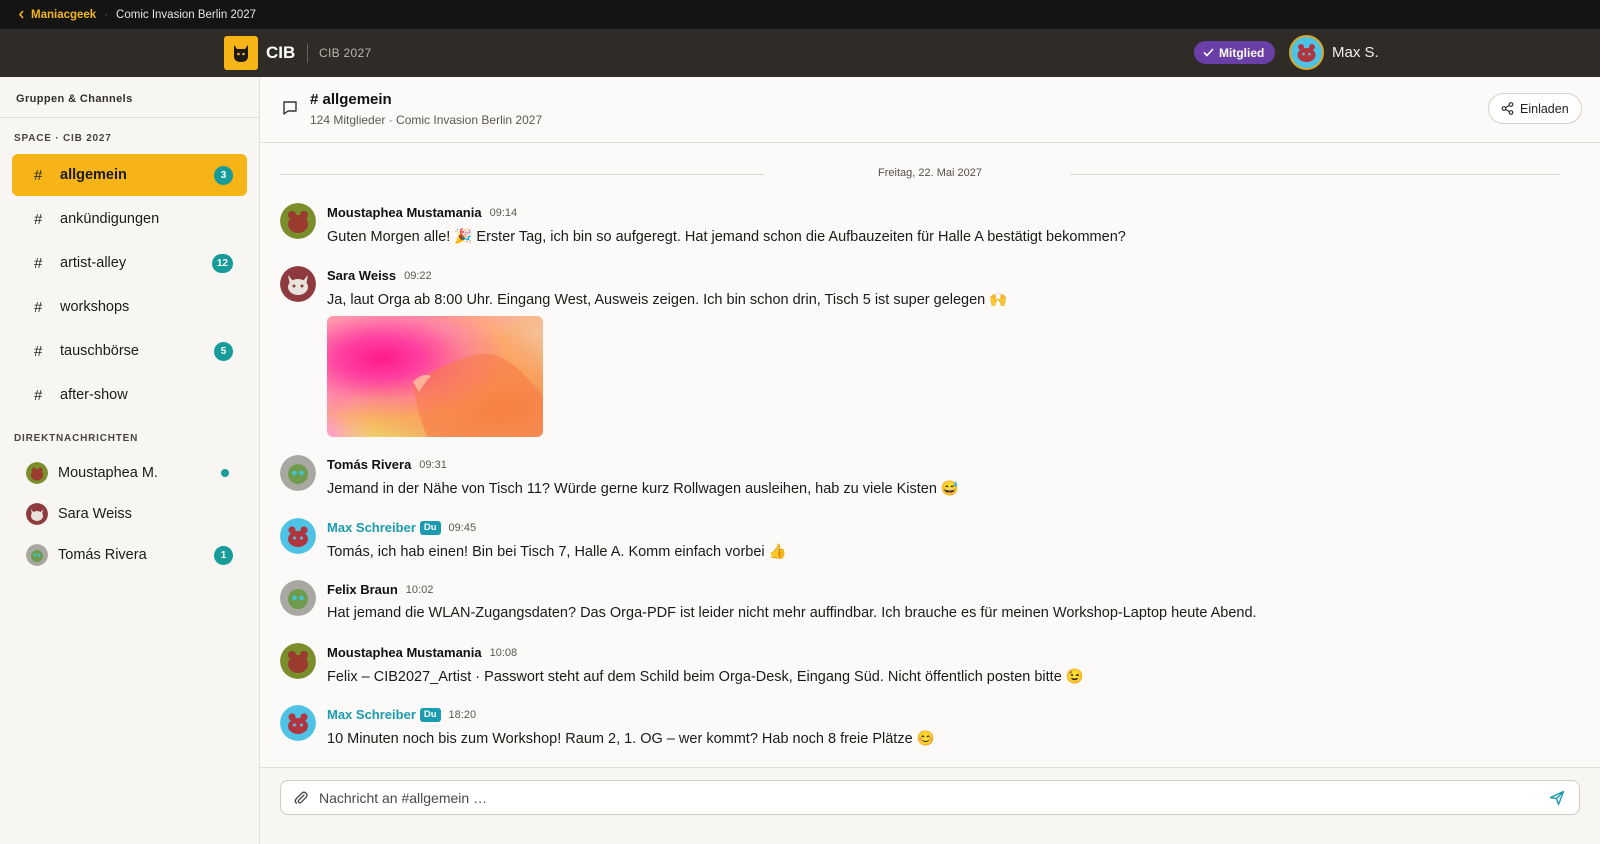  I want to click on dm-item-tomas: Tomás Rivera 1, so click(129, 555).